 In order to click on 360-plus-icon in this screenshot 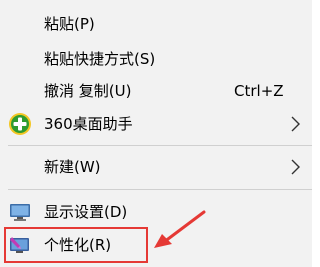, I will do `click(20, 124)`.